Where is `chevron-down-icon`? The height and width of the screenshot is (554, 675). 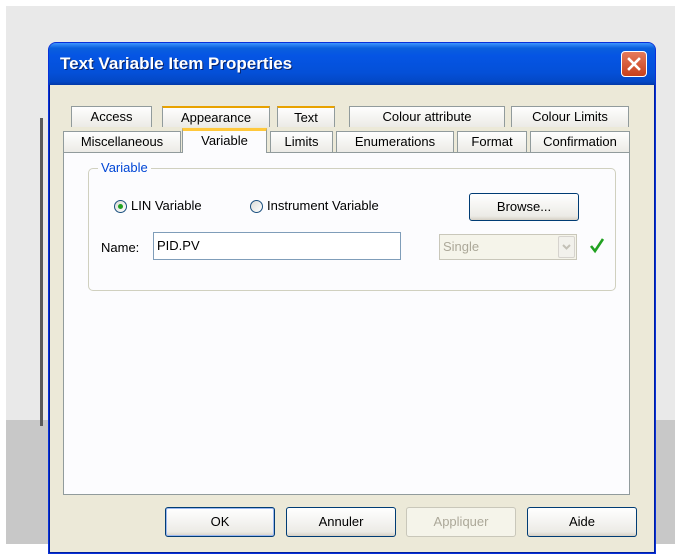
chevron-down-icon is located at coordinates (566, 247).